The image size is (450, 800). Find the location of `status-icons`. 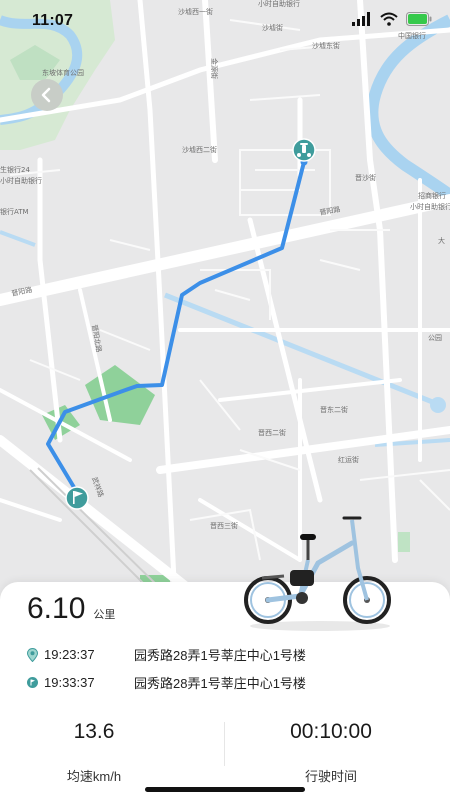

status-icons is located at coordinates (392, 19).